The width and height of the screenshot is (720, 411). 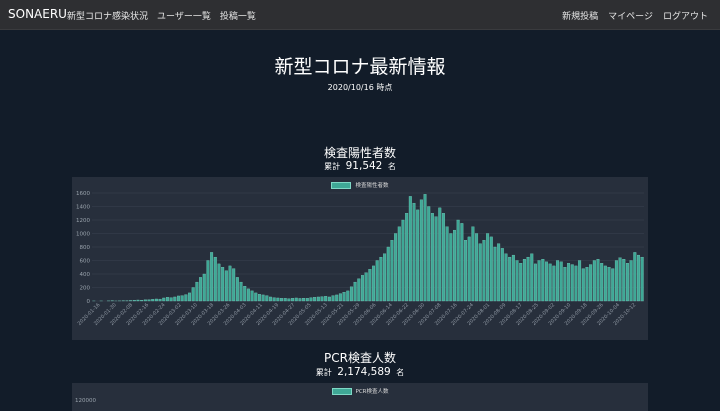 What do you see at coordinates (37, 14) in the screenshot?
I see `brand-link: SONAERU` at bounding box center [37, 14].